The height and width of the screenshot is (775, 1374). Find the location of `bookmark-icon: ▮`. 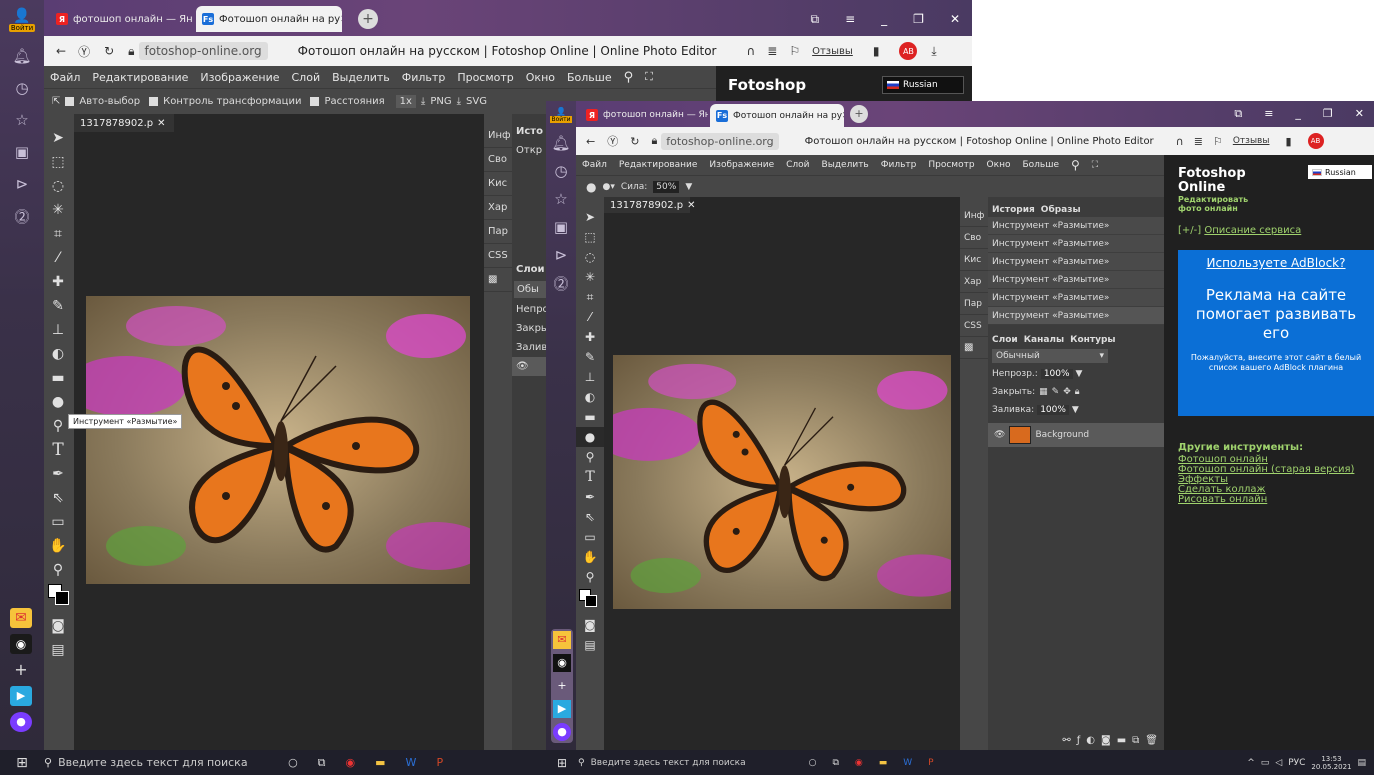

bookmark-icon: ▮ is located at coordinates (1288, 141).